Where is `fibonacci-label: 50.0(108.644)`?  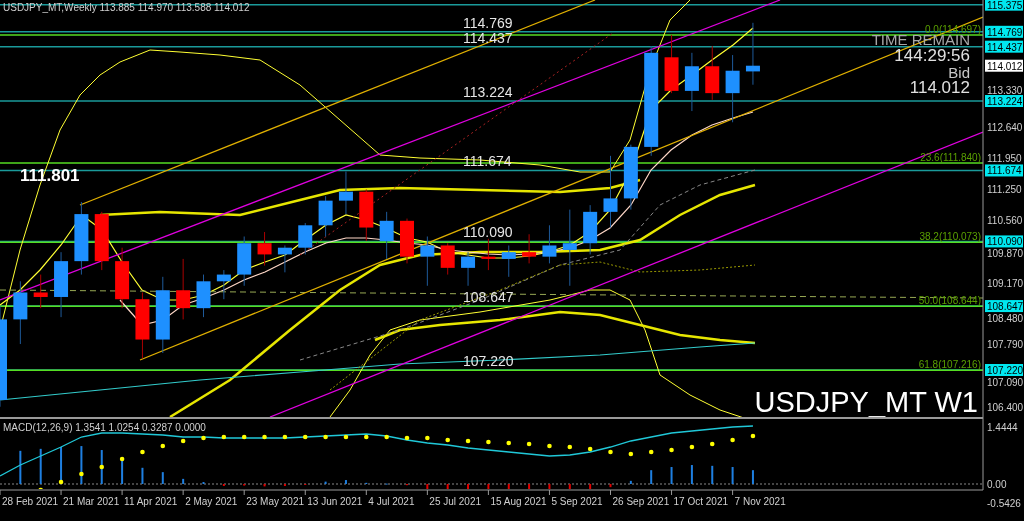
fibonacci-label: 50.0(108.644) is located at coordinates (949, 301).